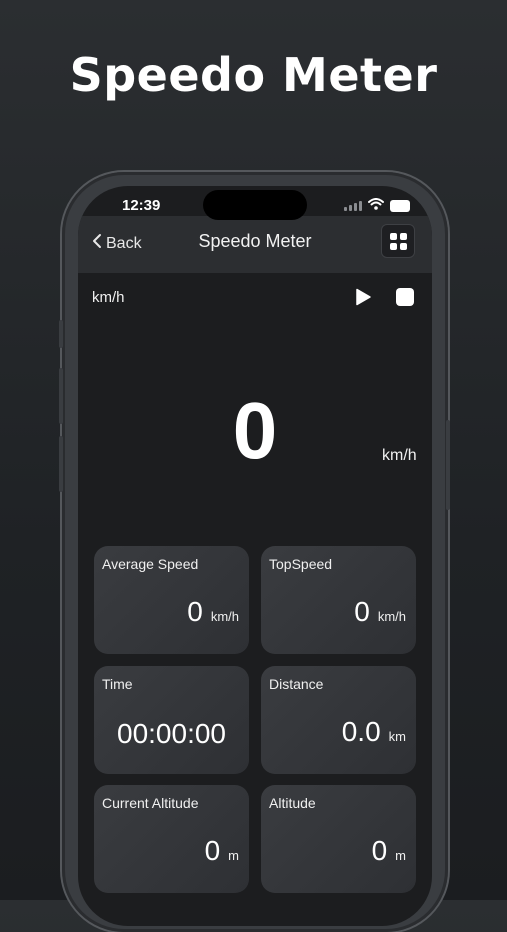 Image resolution: width=507 pixels, height=932 pixels. I want to click on distance-unit: km, so click(397, 736).